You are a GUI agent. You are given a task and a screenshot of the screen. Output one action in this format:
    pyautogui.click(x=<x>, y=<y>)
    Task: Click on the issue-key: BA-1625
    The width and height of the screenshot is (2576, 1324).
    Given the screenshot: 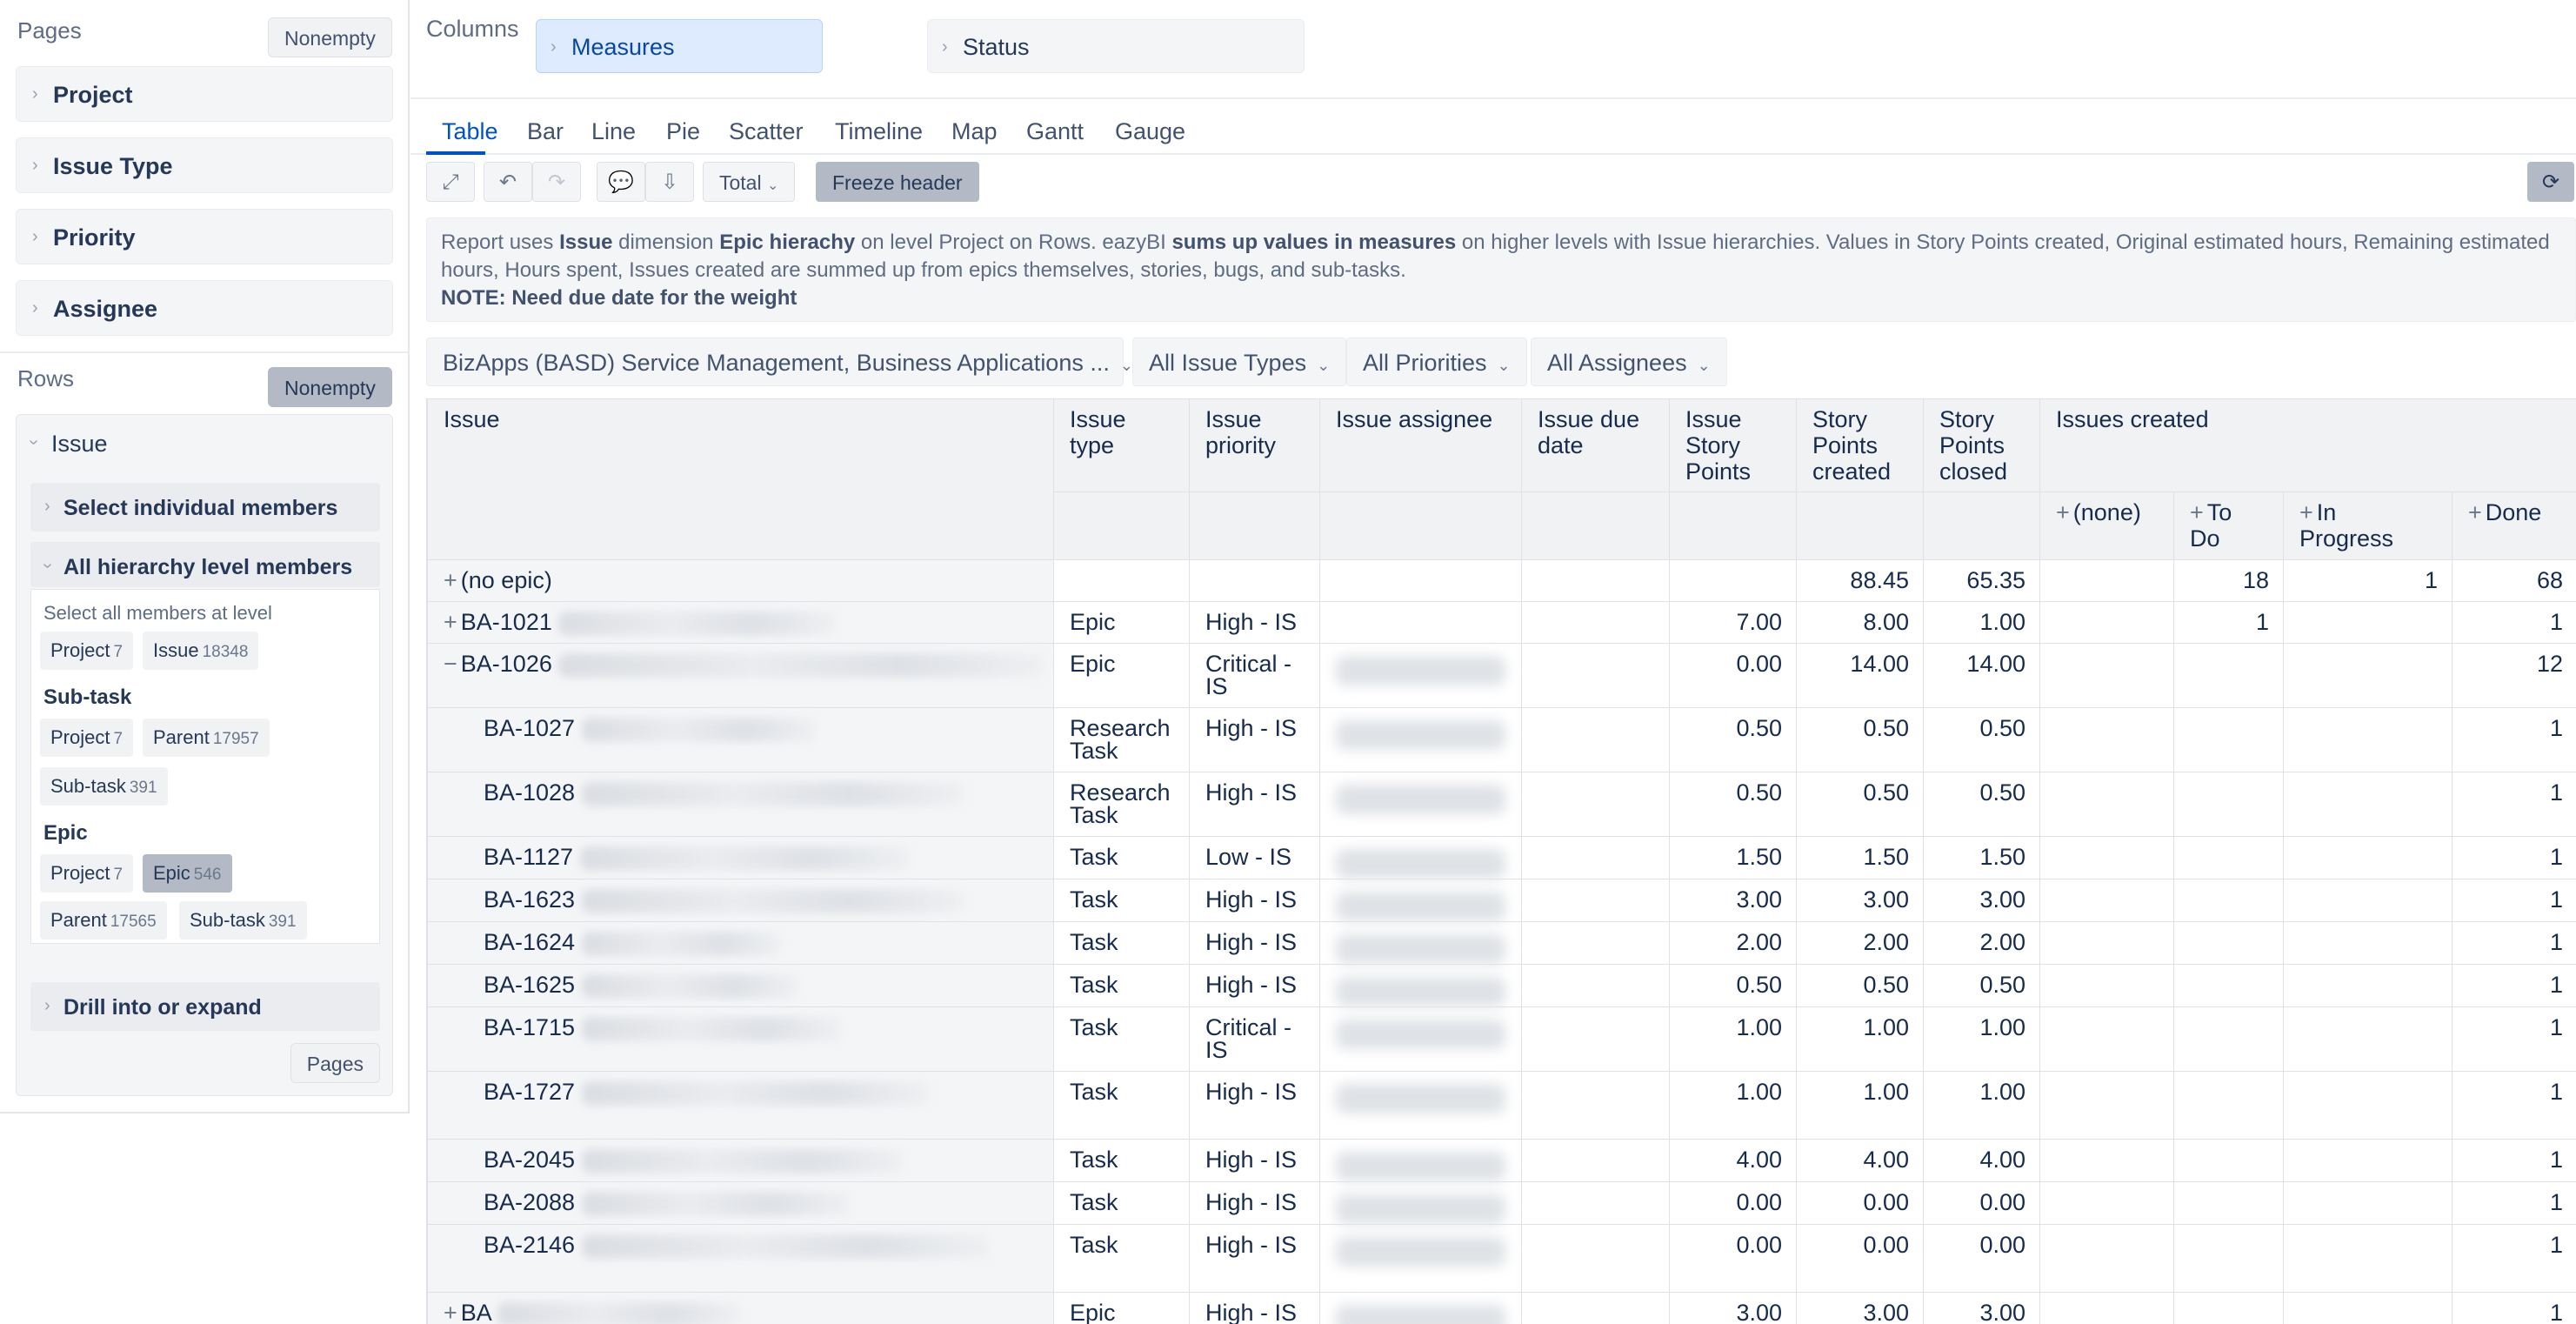 What is the action you would take?
    pyautogui.click(x=529, y=985)
    